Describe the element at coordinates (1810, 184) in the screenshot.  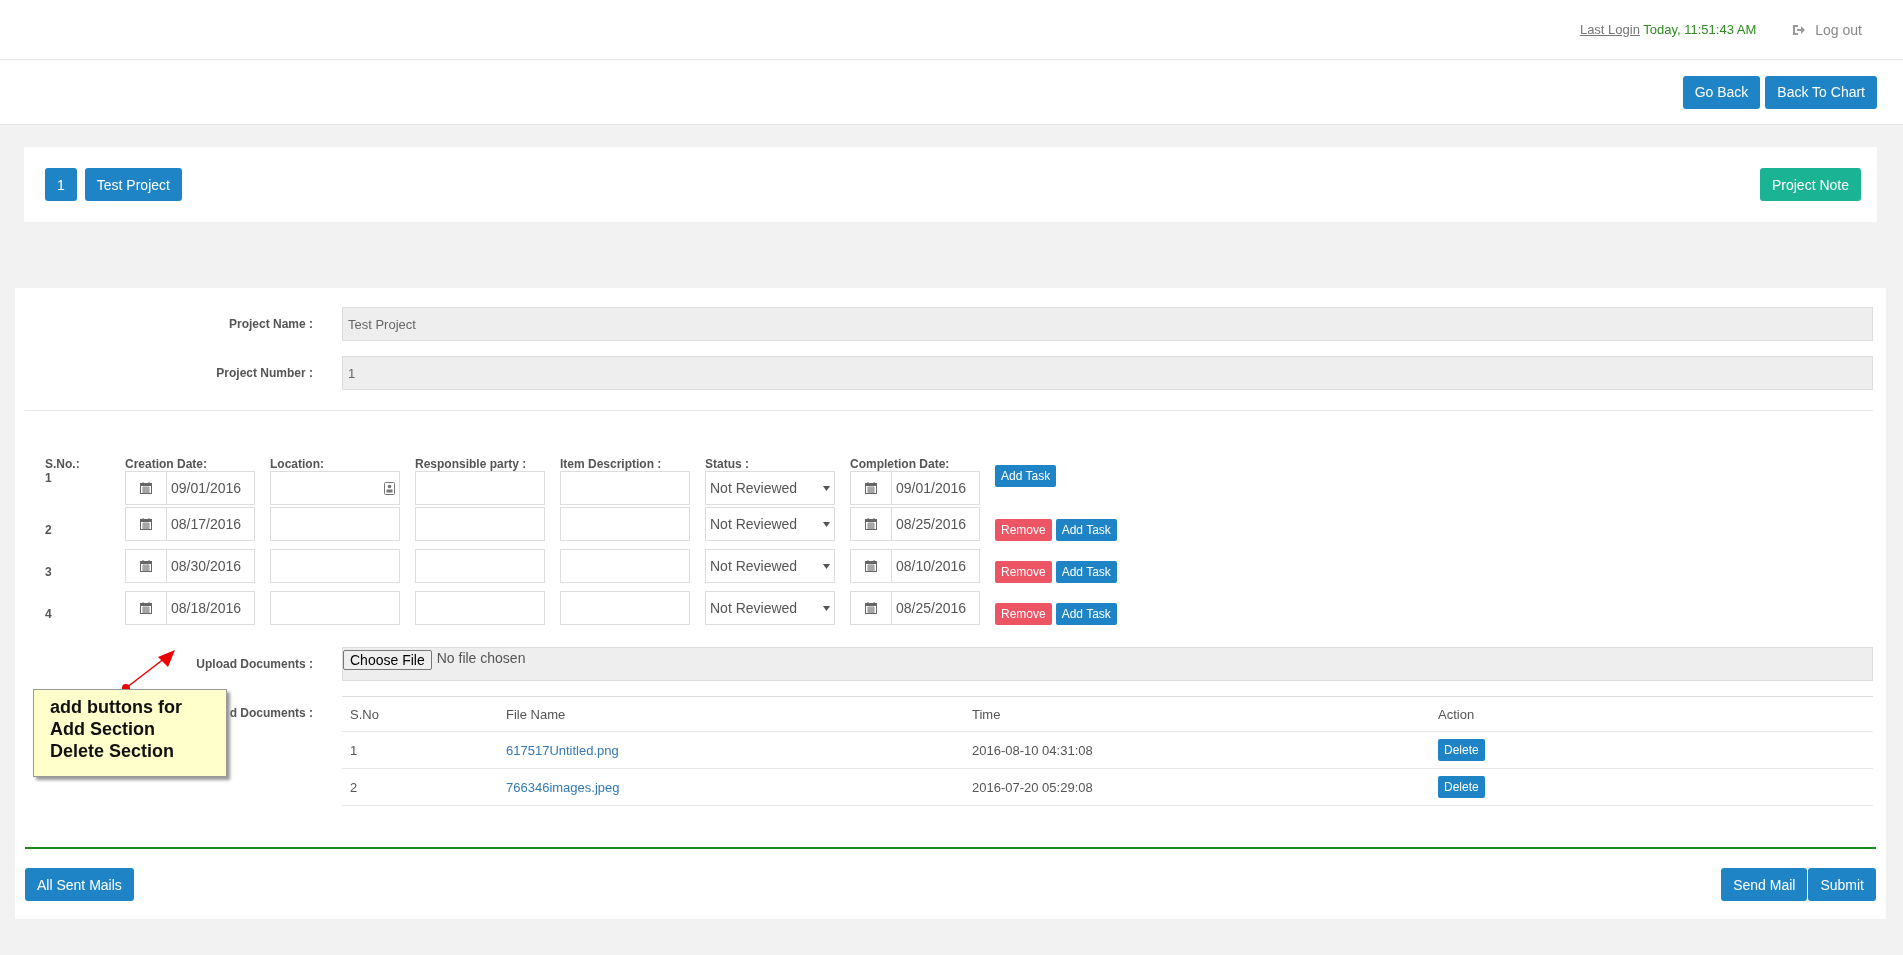
I see `project-note-button: Project Note` at that location.